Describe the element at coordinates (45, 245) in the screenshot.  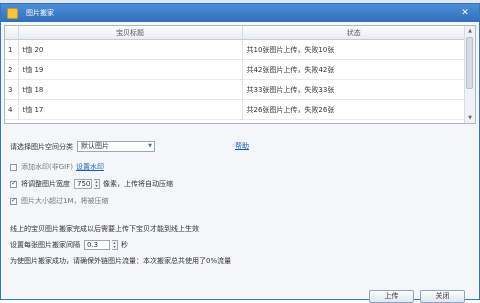
I see `interval-label: 设置每张图片搬家间隔` at that location.